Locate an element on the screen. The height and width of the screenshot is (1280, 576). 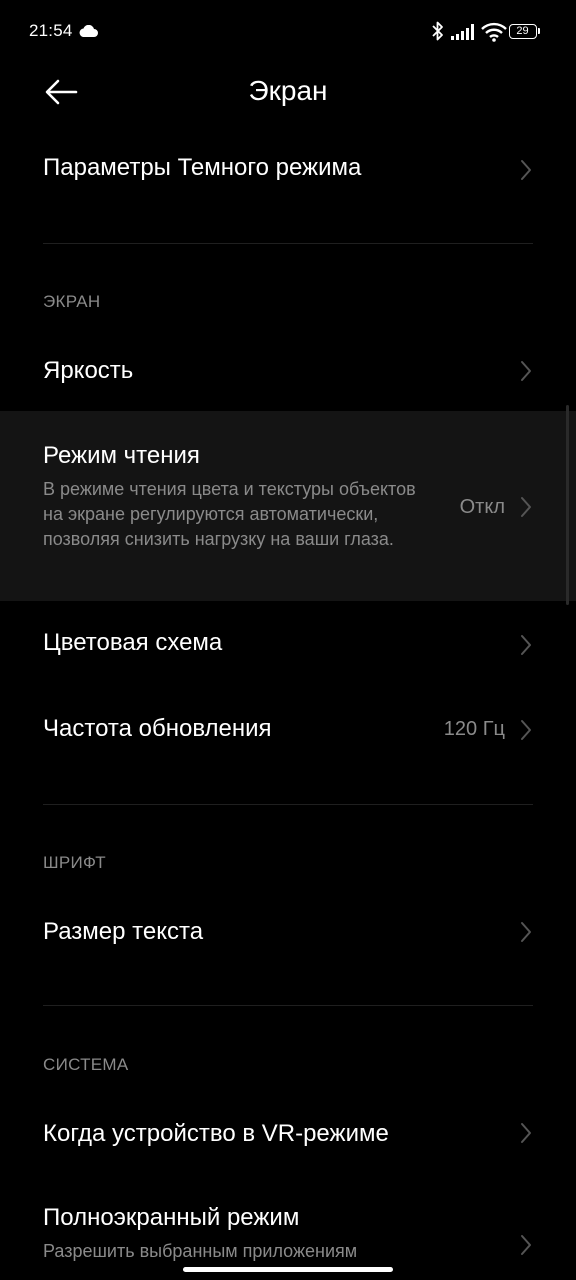
status-time: 21:54 is located at coordinates (51, 30).